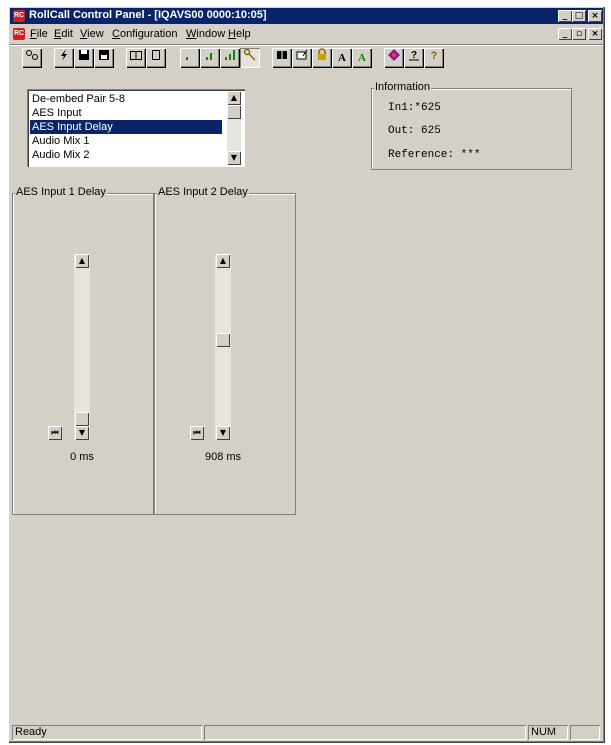  Describe the element at coordinates (136, 58) in the screenshot. I see `tile-windows-icon` at that location.